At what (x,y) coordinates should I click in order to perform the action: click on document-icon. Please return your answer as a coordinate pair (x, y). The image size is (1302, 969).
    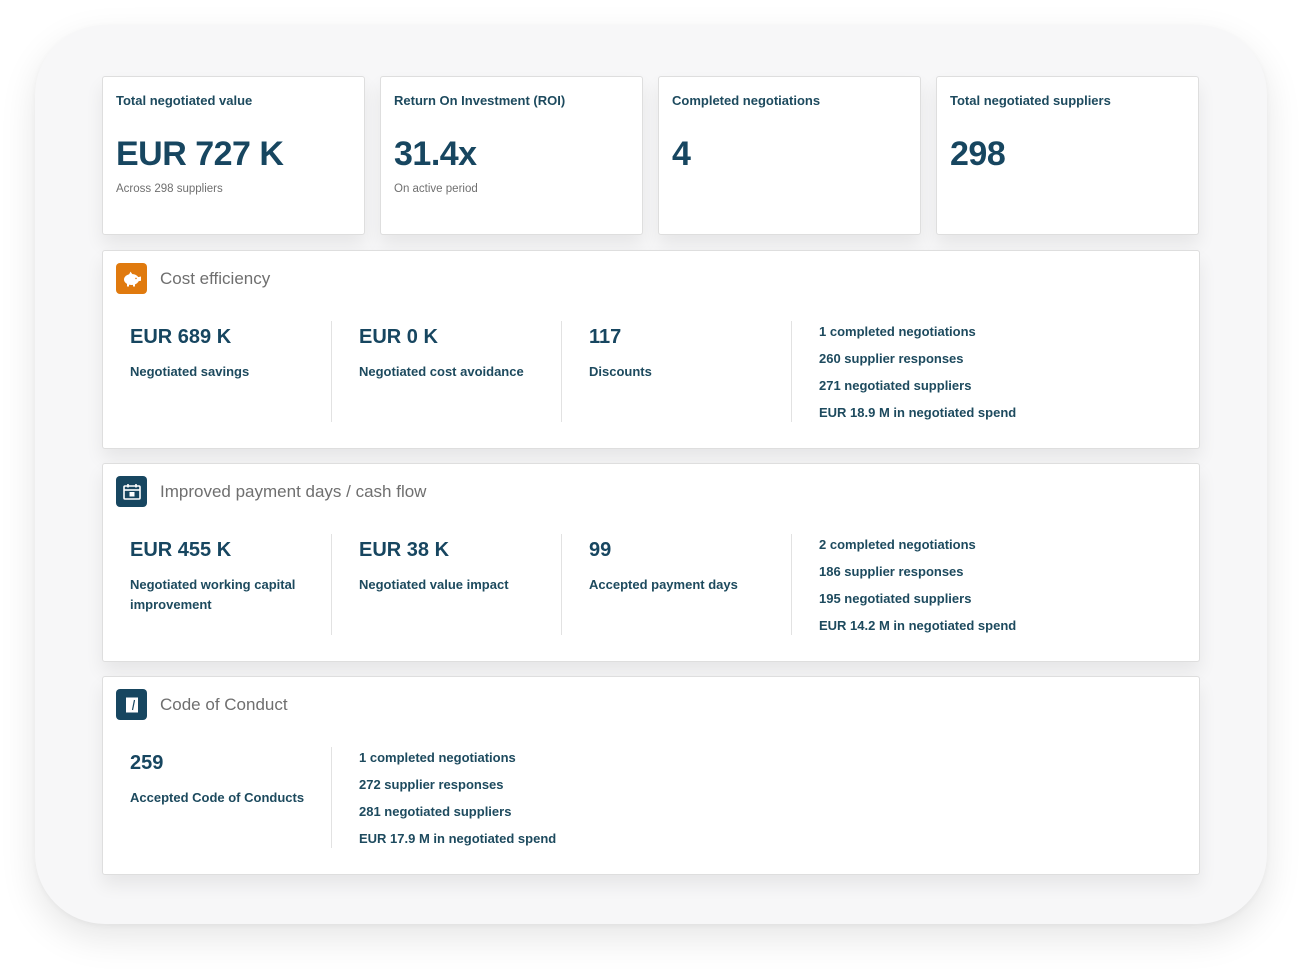
    Looking at the image, I should click on (131, 704).